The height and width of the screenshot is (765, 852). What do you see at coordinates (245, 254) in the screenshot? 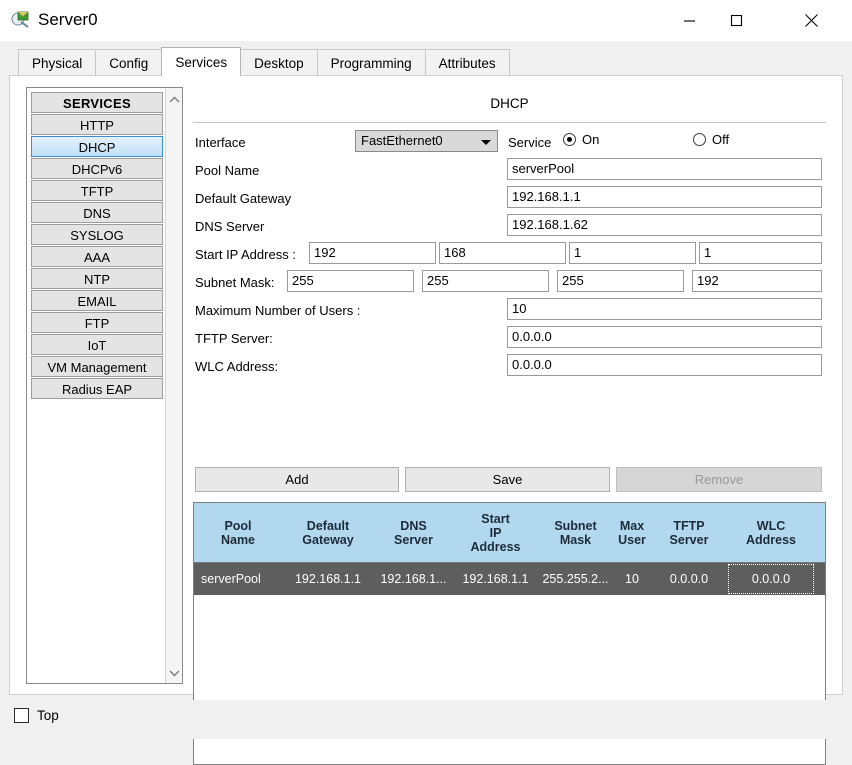
I see `start-ip-label: Start IP Address :` at bounding box center [245, 254].